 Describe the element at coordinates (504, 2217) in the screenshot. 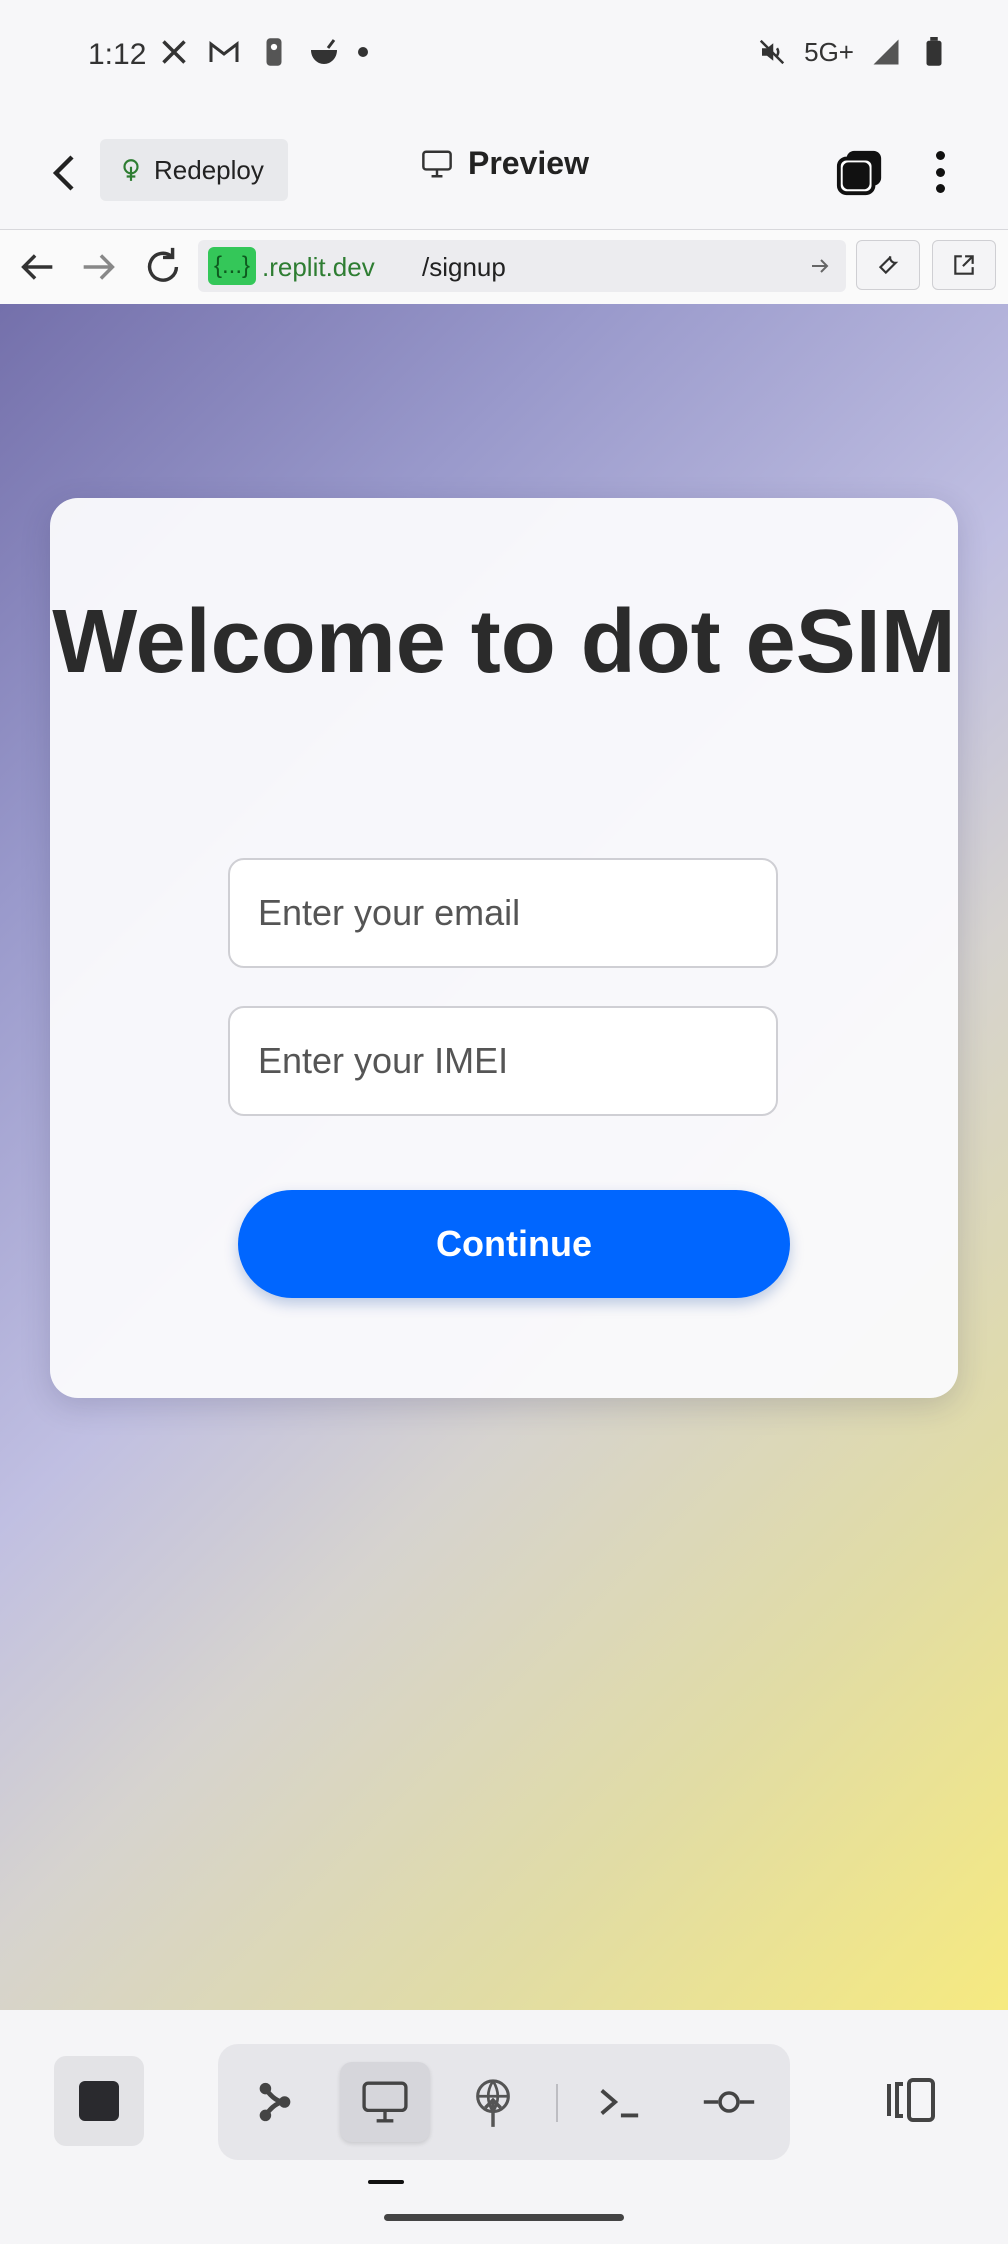

I see `home-indicator` at that location.